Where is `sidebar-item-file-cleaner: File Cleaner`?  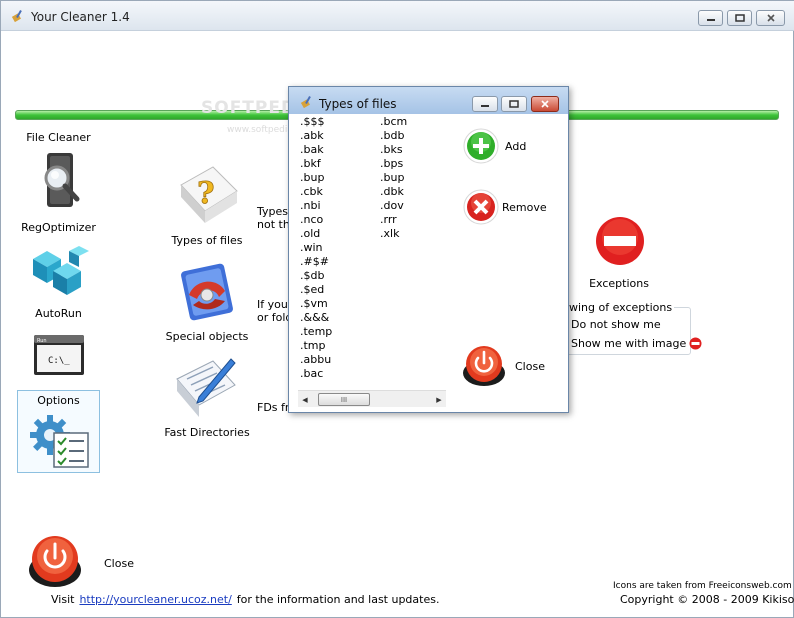 sidebar-item-file-cleaner: File Cleaner is located at coordinates (58, 175).